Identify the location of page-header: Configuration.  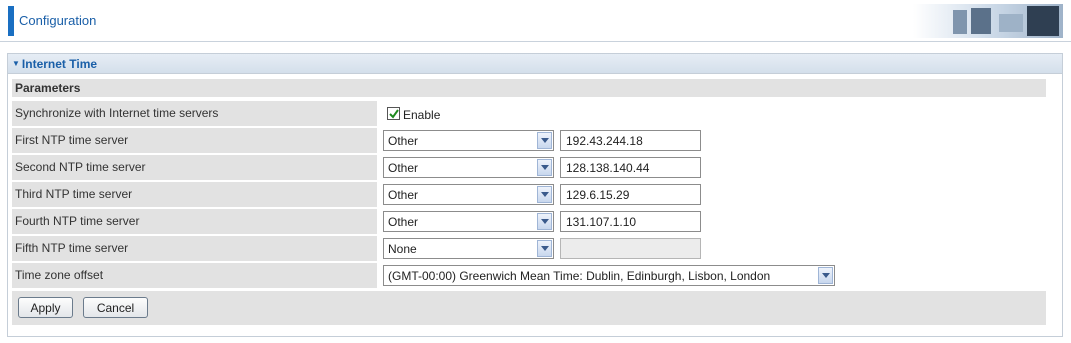
(535, 21).